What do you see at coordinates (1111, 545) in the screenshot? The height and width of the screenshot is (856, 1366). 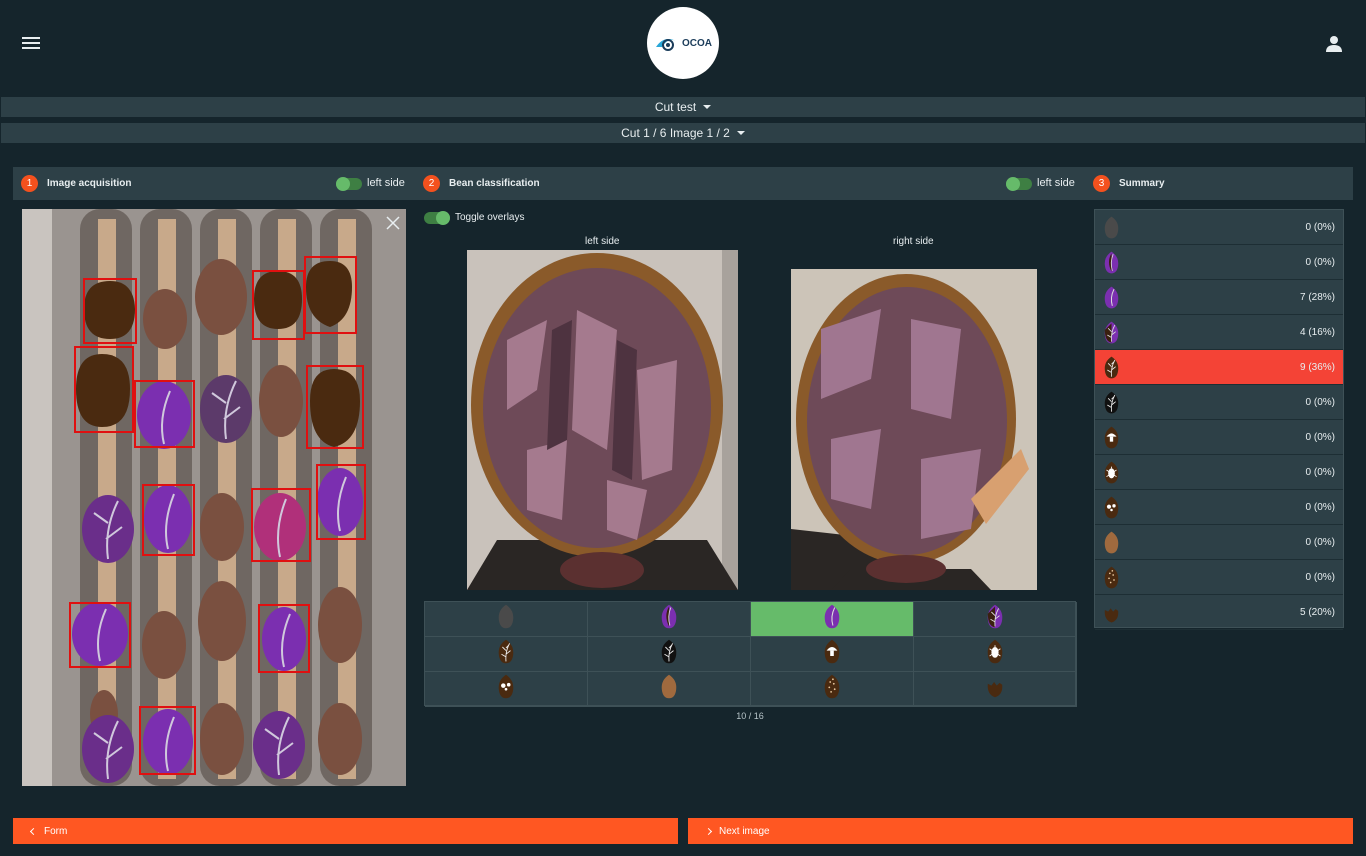 I see `flat-bean-icon` at bounding box center [1111, 545].